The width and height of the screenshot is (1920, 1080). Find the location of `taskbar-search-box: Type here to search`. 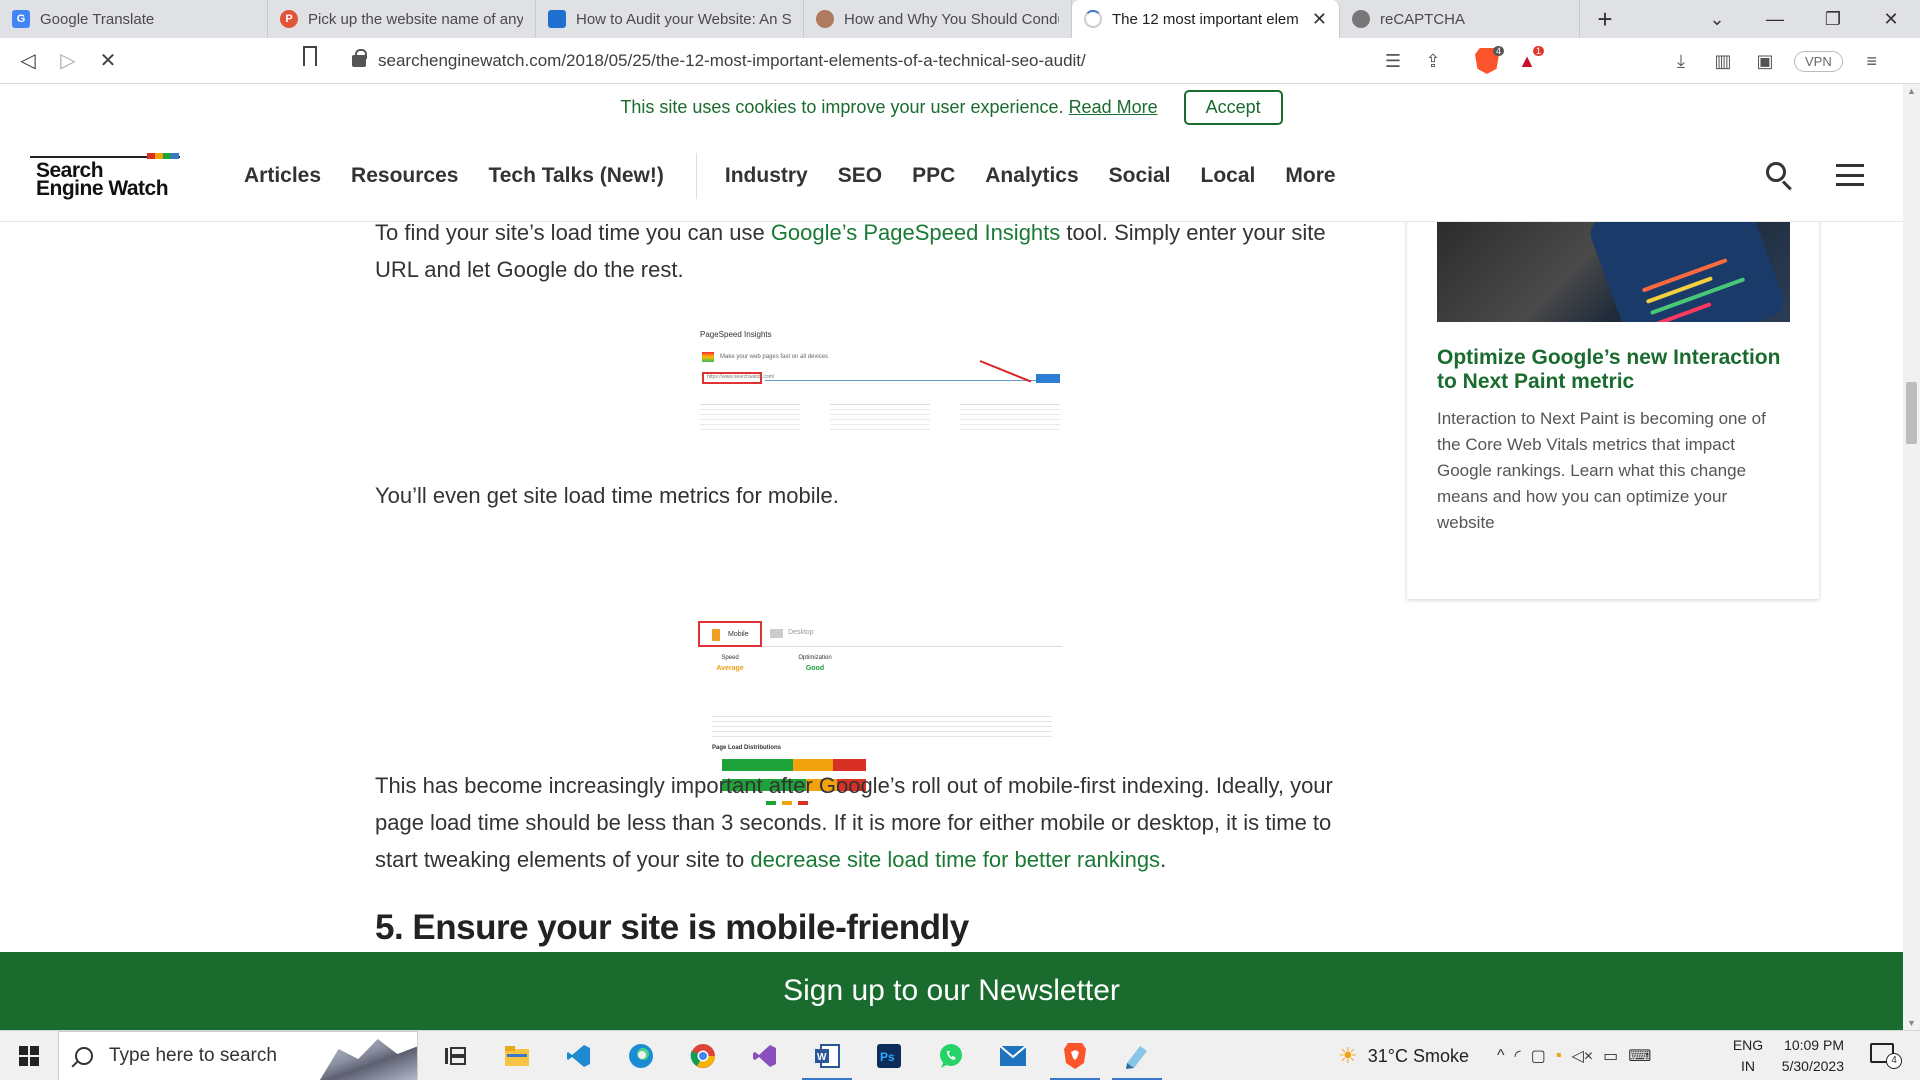

taskbar-search-box: Type here to search is located at coordinates (238, 1055).